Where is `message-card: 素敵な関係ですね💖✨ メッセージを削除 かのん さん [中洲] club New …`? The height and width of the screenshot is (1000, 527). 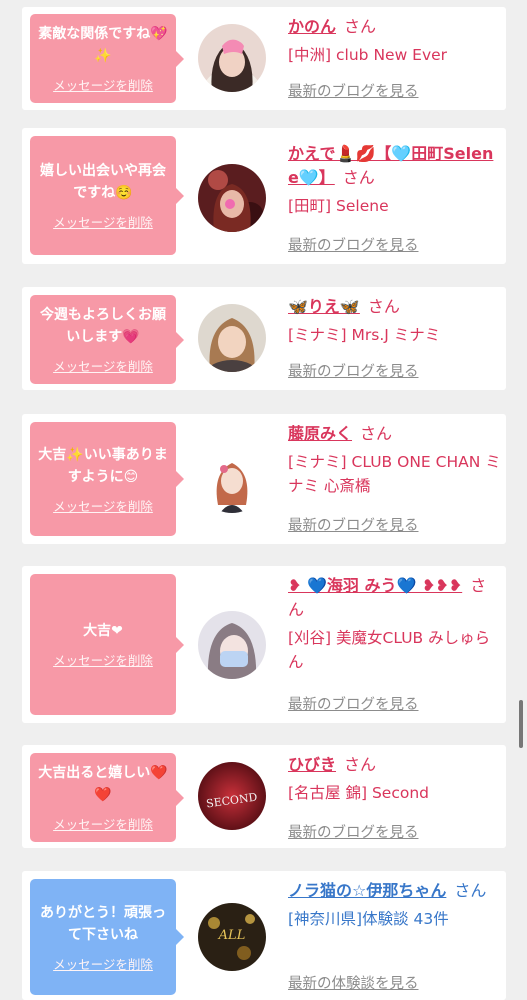 message-card: 素敵な関係ですね💖✨ メッセージを削除 かのん さん [中洲] club New … is located at coordinates (264, 58).